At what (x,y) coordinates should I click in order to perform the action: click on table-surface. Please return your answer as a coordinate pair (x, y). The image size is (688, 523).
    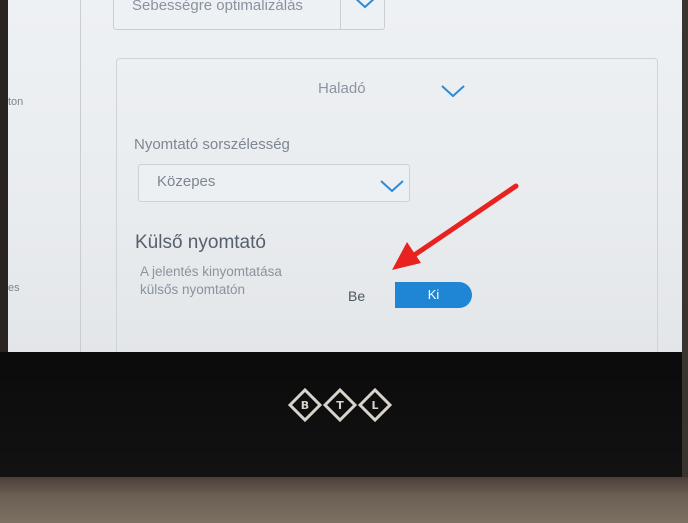
    Looking at the image, I should click on (344, 500).